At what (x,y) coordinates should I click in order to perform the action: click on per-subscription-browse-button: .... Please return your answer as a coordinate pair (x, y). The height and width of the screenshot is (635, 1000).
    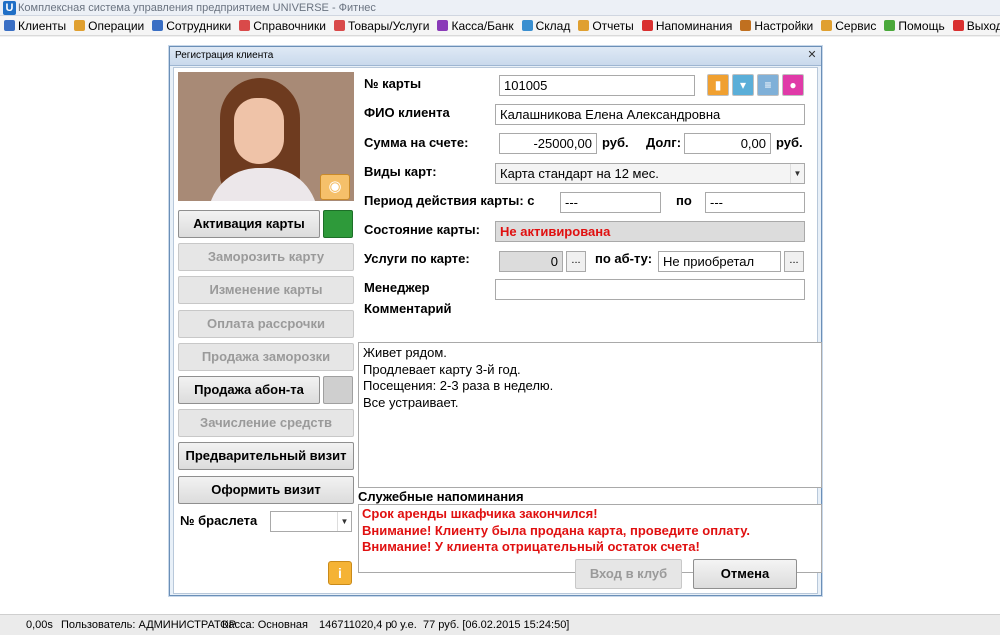
    Looking at the image, I should click on (794, 261).